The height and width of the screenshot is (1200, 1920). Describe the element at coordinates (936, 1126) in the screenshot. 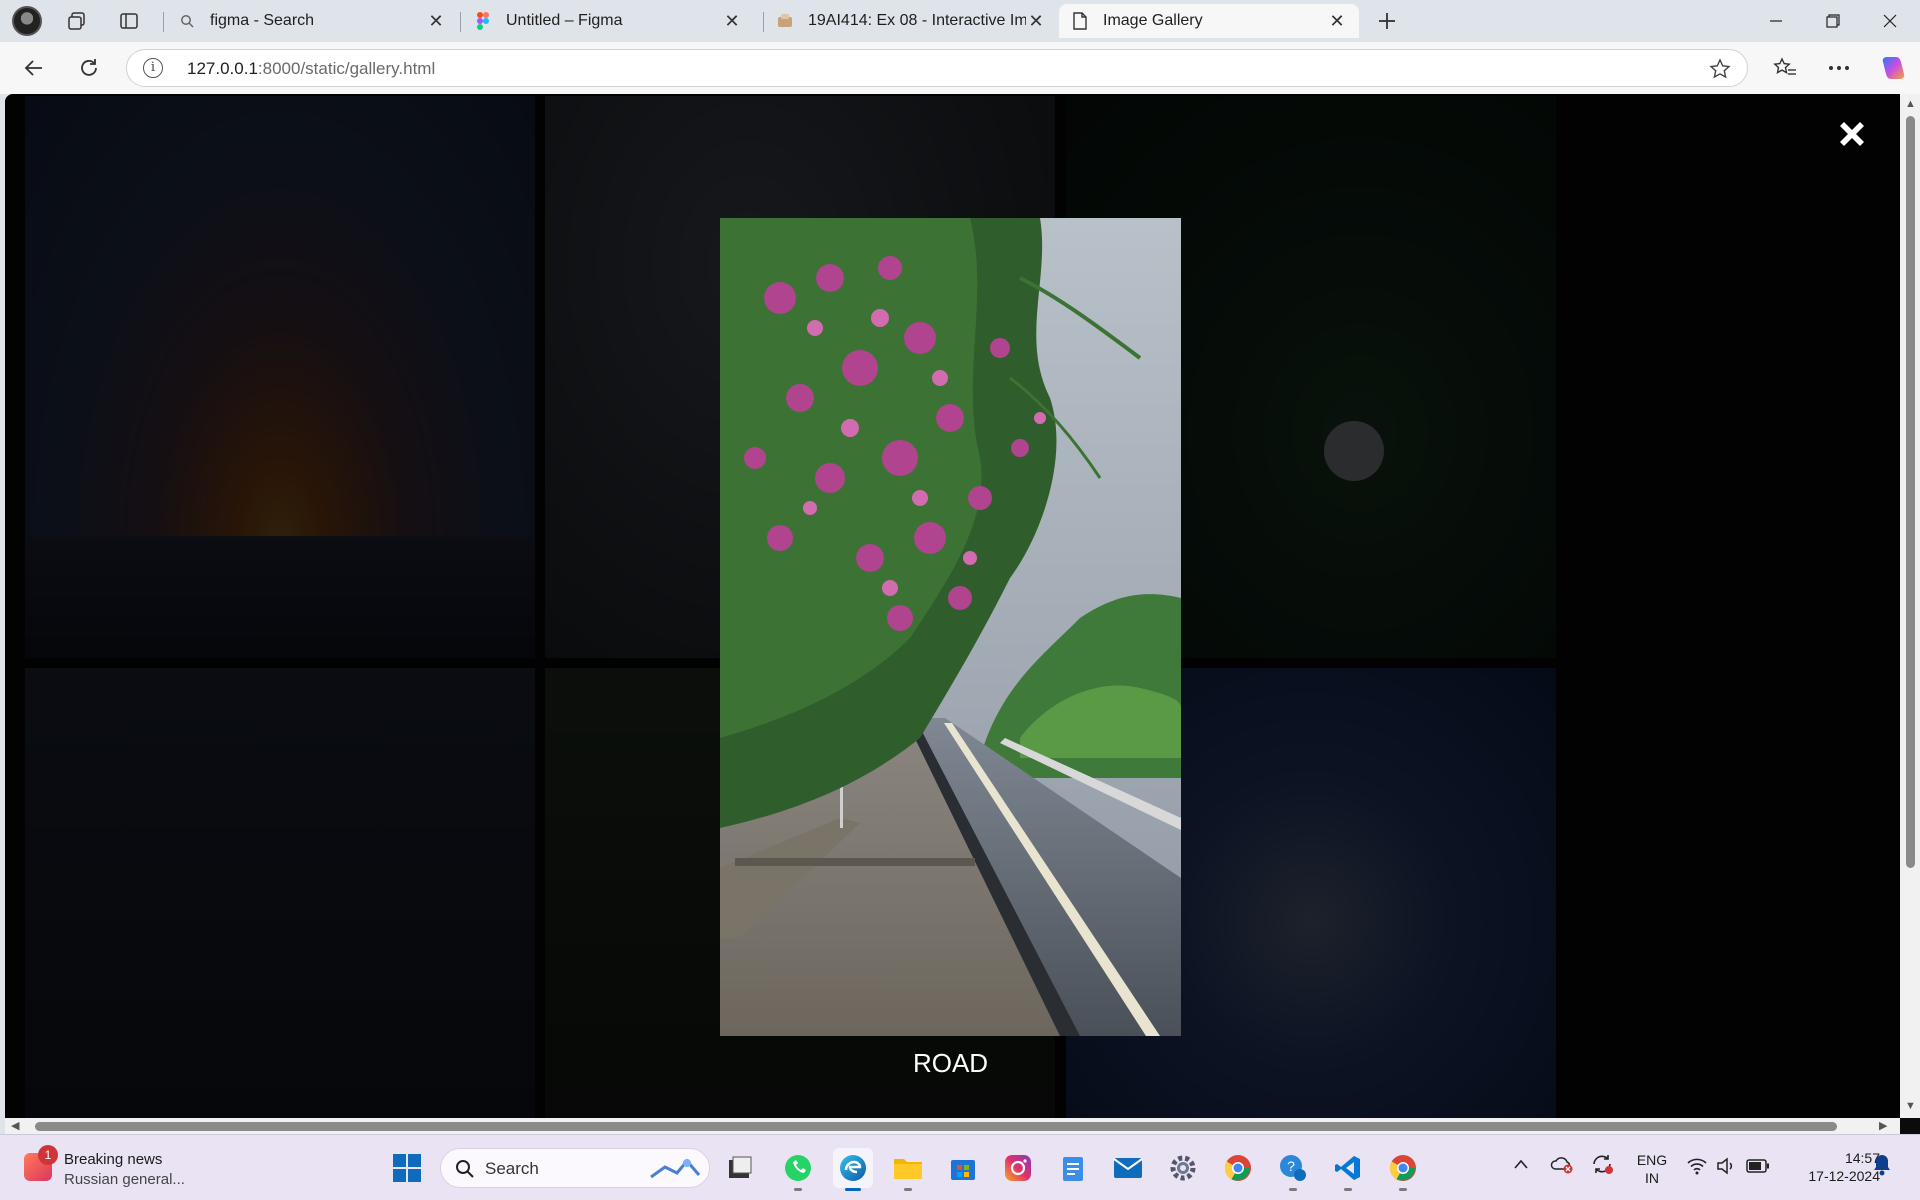

I see `horizontal-scroll-thumb` at that location.